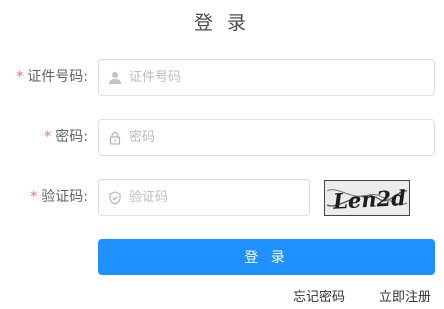 This screenshot has height=309, width=444. Describe the element at coordinates (319, 295) in the screenshot. I see `forgot-password-link: 忘记密码` at that location.